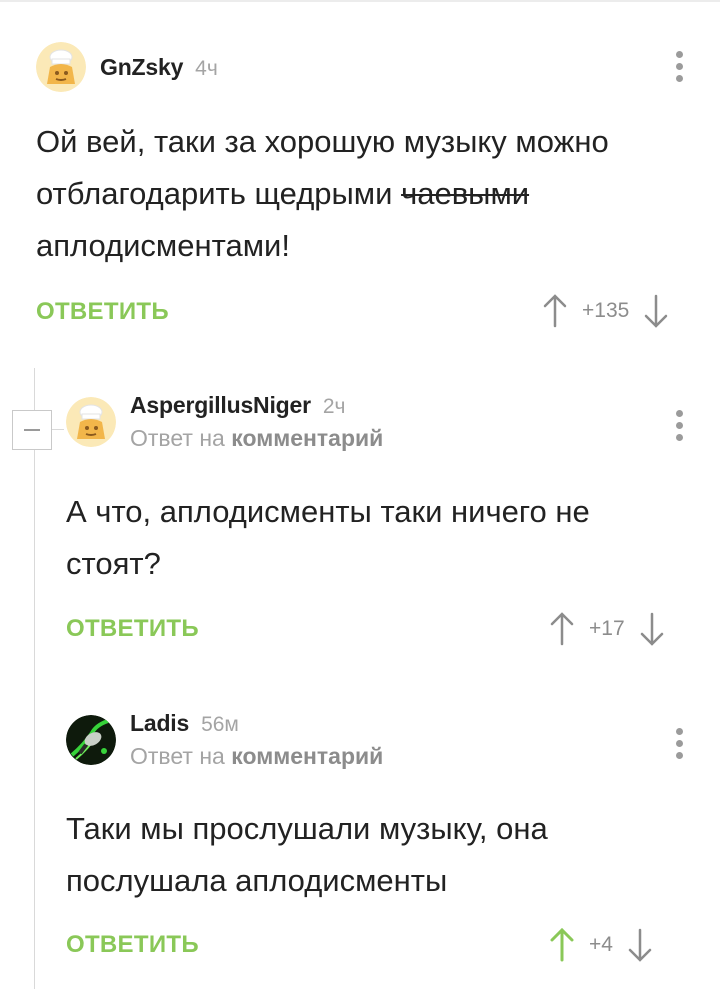 This screenshot has width=720, height=989. I want to click on thread-connector, so click(58, 429).